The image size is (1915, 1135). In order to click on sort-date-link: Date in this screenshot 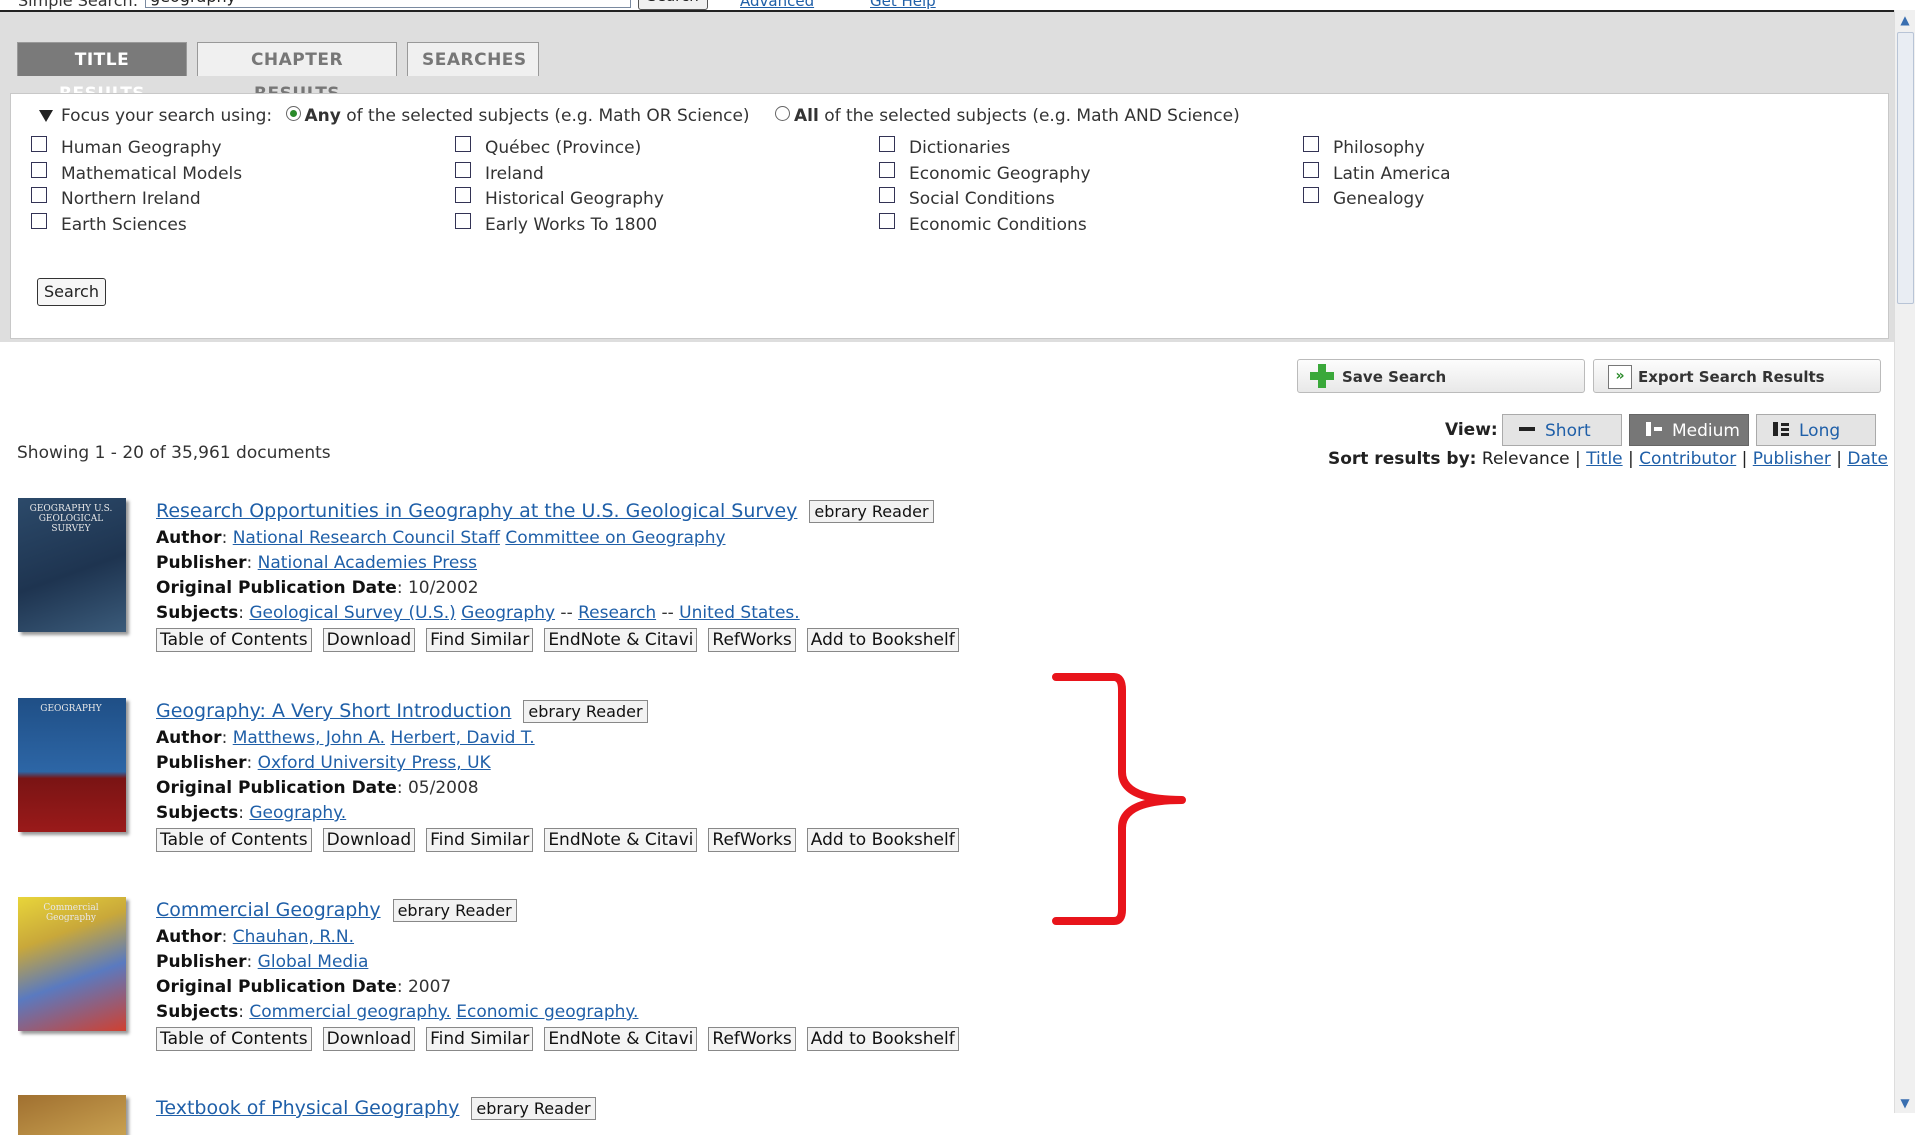, I will do `click(1867, 459)`.